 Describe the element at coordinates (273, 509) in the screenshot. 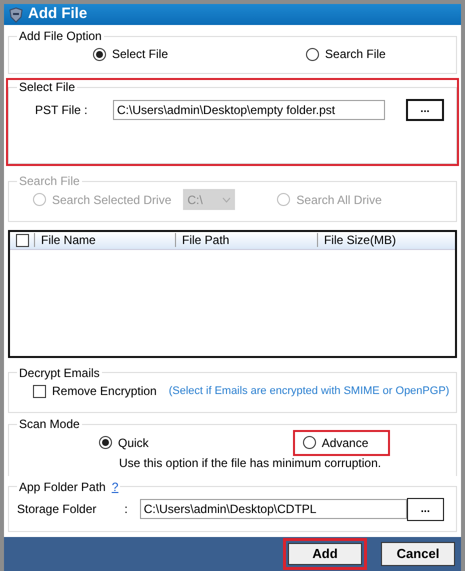

I see `storage-folder-field: C:\Users\admin\Desktop\CDTPL` at that location.